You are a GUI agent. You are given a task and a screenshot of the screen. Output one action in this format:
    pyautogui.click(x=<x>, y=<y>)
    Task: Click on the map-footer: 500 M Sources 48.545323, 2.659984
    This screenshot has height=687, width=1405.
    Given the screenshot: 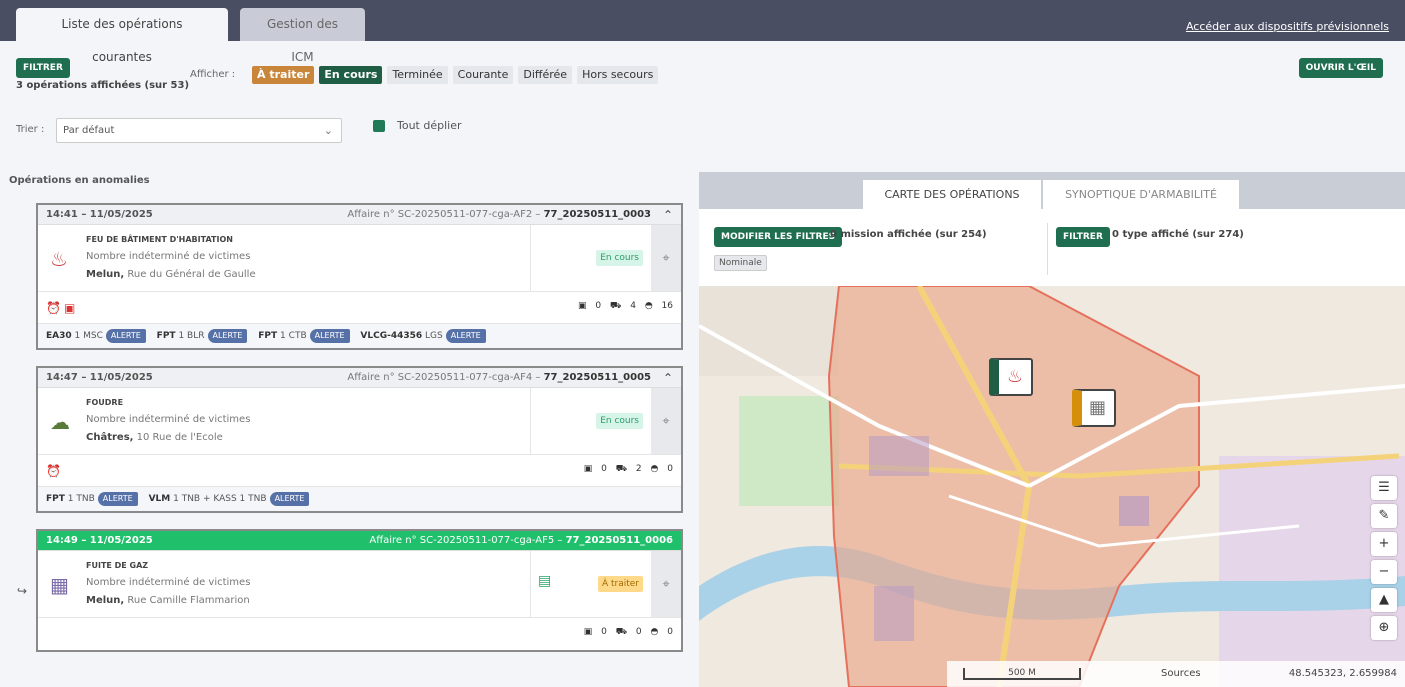 What is the action you would take?
    pyautogui.click(x=1176, y=674)
    